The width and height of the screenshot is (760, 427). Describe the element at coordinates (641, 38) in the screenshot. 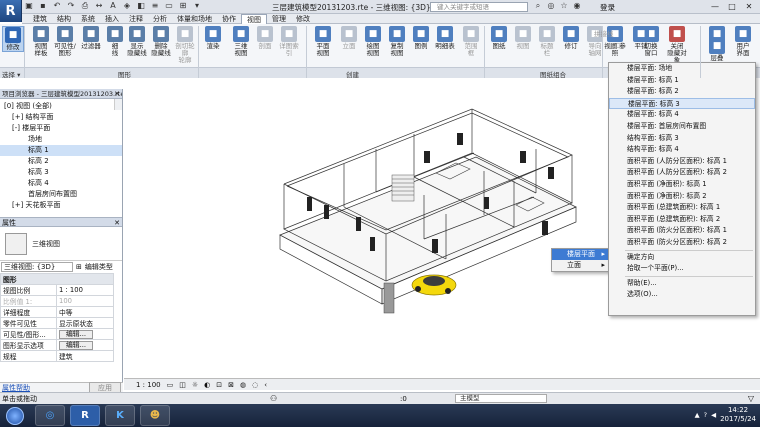

I see `ribbon-tool-29: ■ 平铺` at that location.